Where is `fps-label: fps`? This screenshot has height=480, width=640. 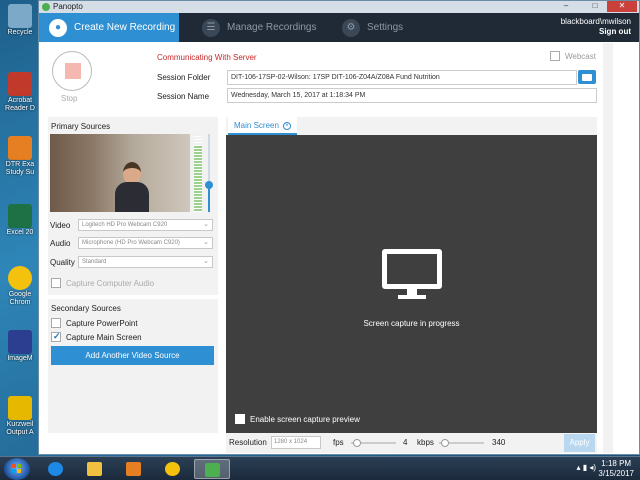
fps-label: fps is located at coordinates (338, 442).